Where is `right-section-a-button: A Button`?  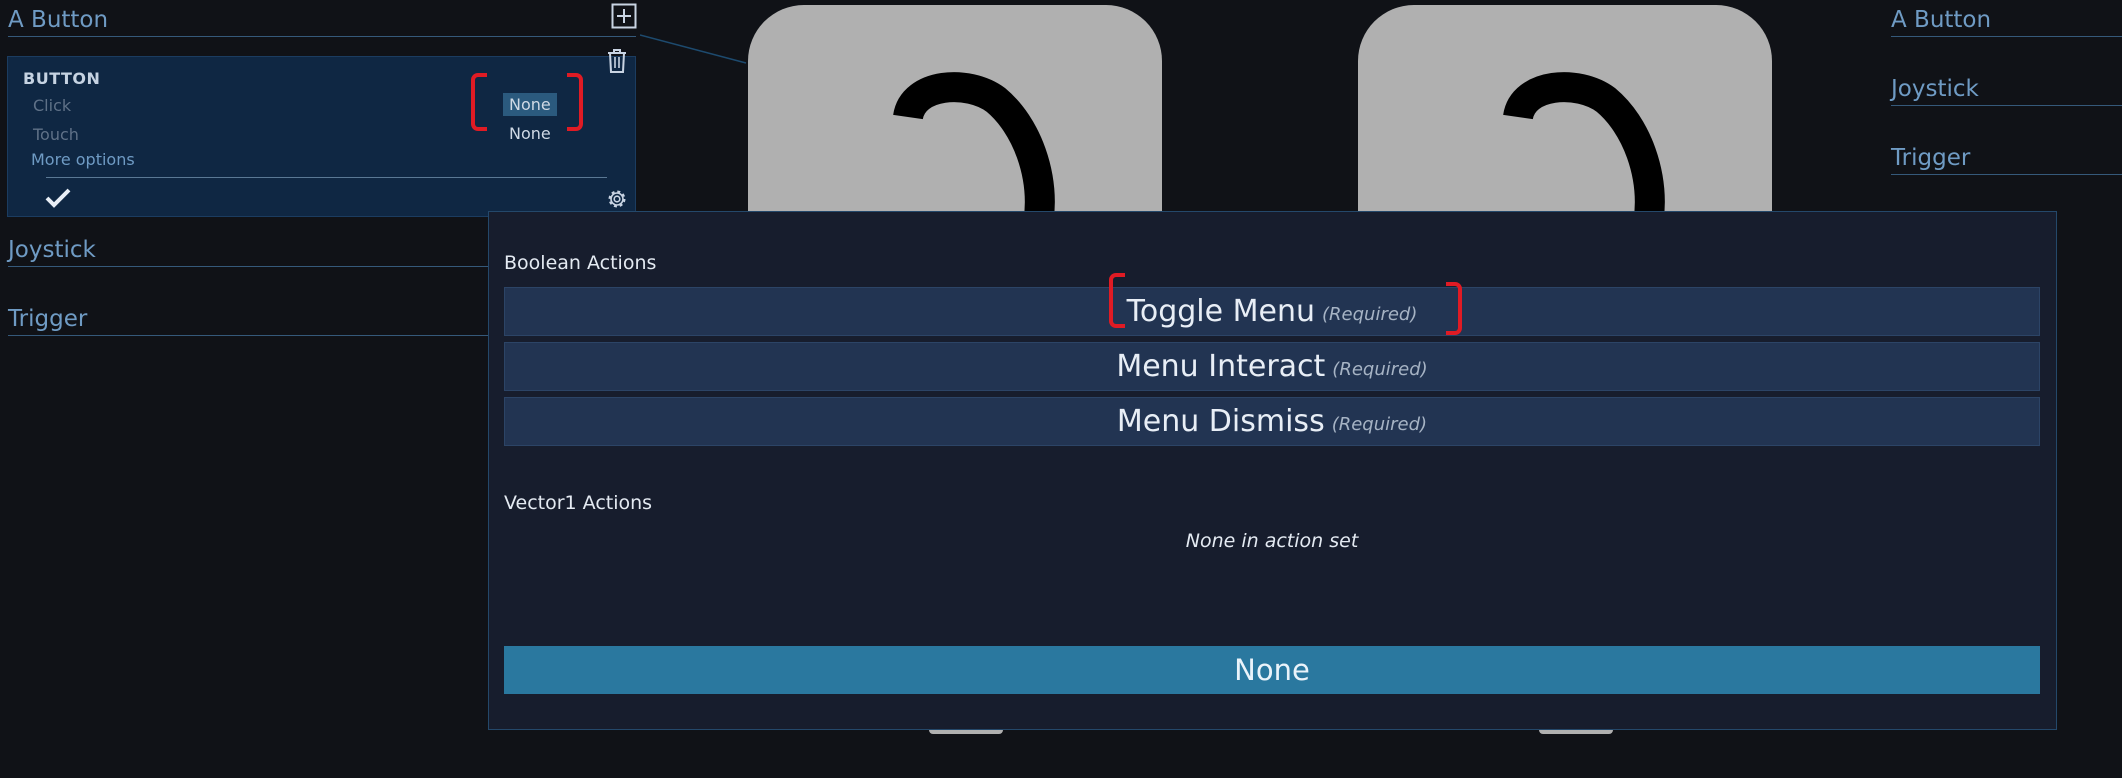 right-section-a-button: A Button is located at coordinates (2006, 21).